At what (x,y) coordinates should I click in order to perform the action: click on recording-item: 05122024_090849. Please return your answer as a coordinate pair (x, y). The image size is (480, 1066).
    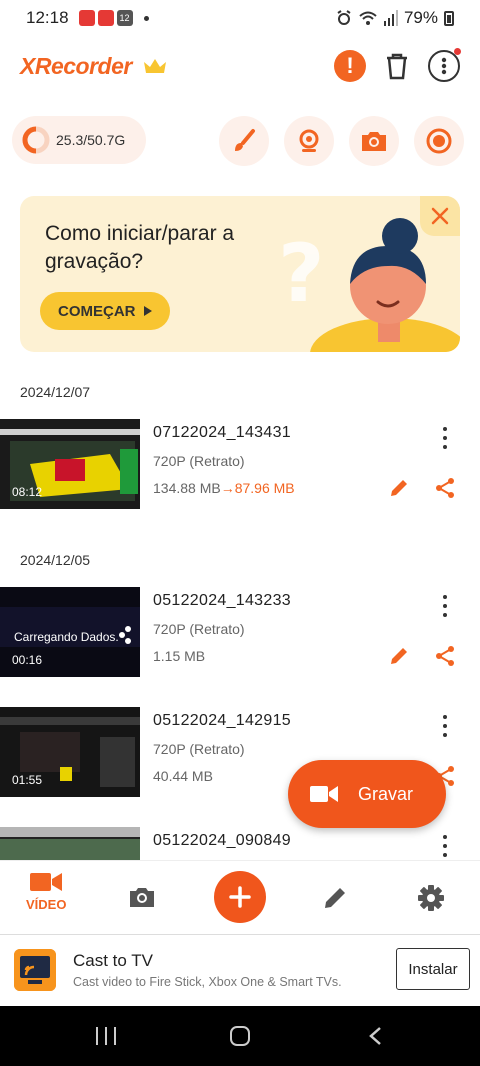
    Looking at the image, I should click on (240, 843).